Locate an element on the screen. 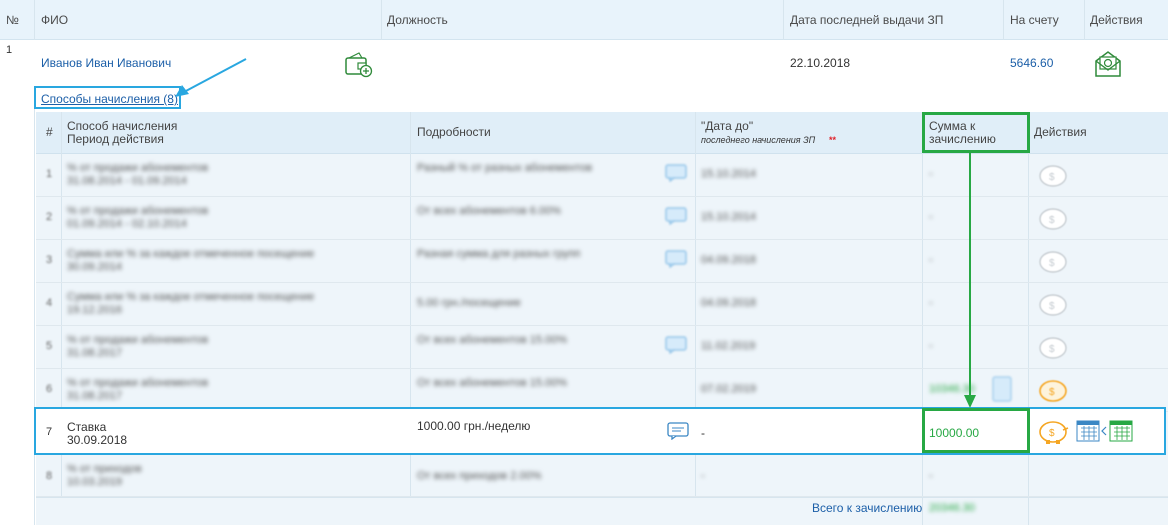 This screenshot has height=525, width=1168. accruals-col-num: # is located at coordinates (49, 132).